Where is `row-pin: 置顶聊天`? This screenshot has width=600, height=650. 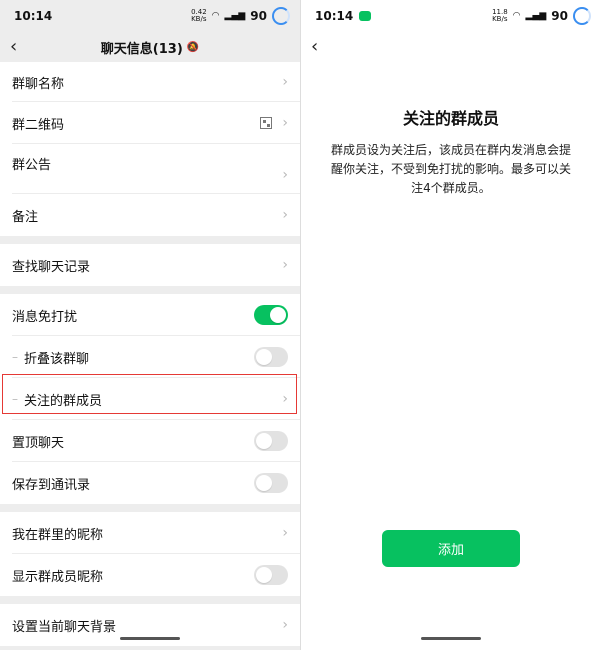
row-pin: 置顶聊天 is located at coordinates (150, 441).